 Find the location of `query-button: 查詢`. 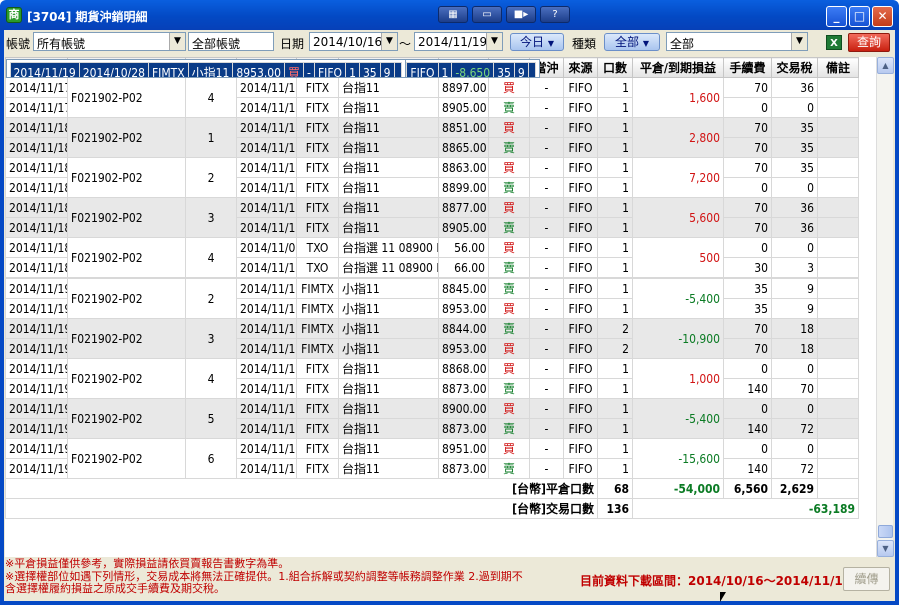

query-button: 查詢 is located at coordinates (869, 42).